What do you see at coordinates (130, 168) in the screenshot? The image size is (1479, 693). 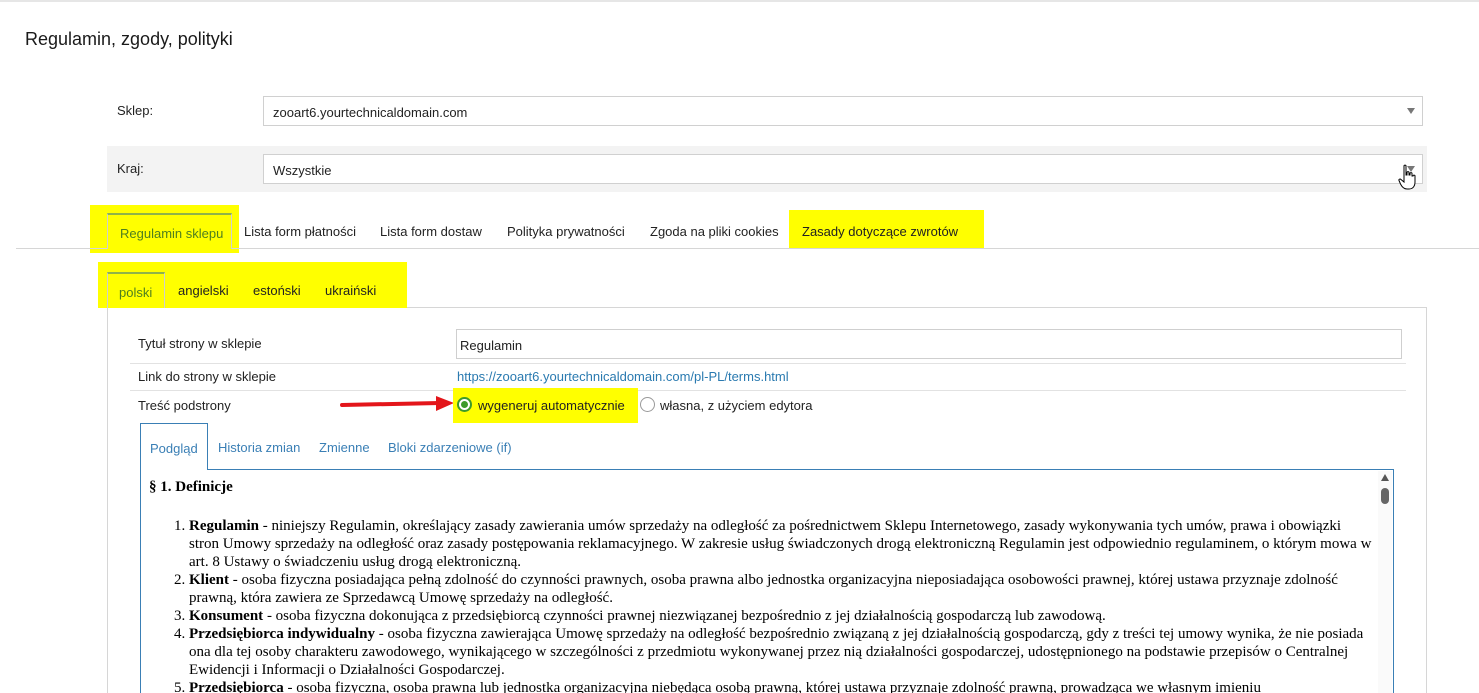 I see `country-label: Kraj:` at bounding box center [130, 168].